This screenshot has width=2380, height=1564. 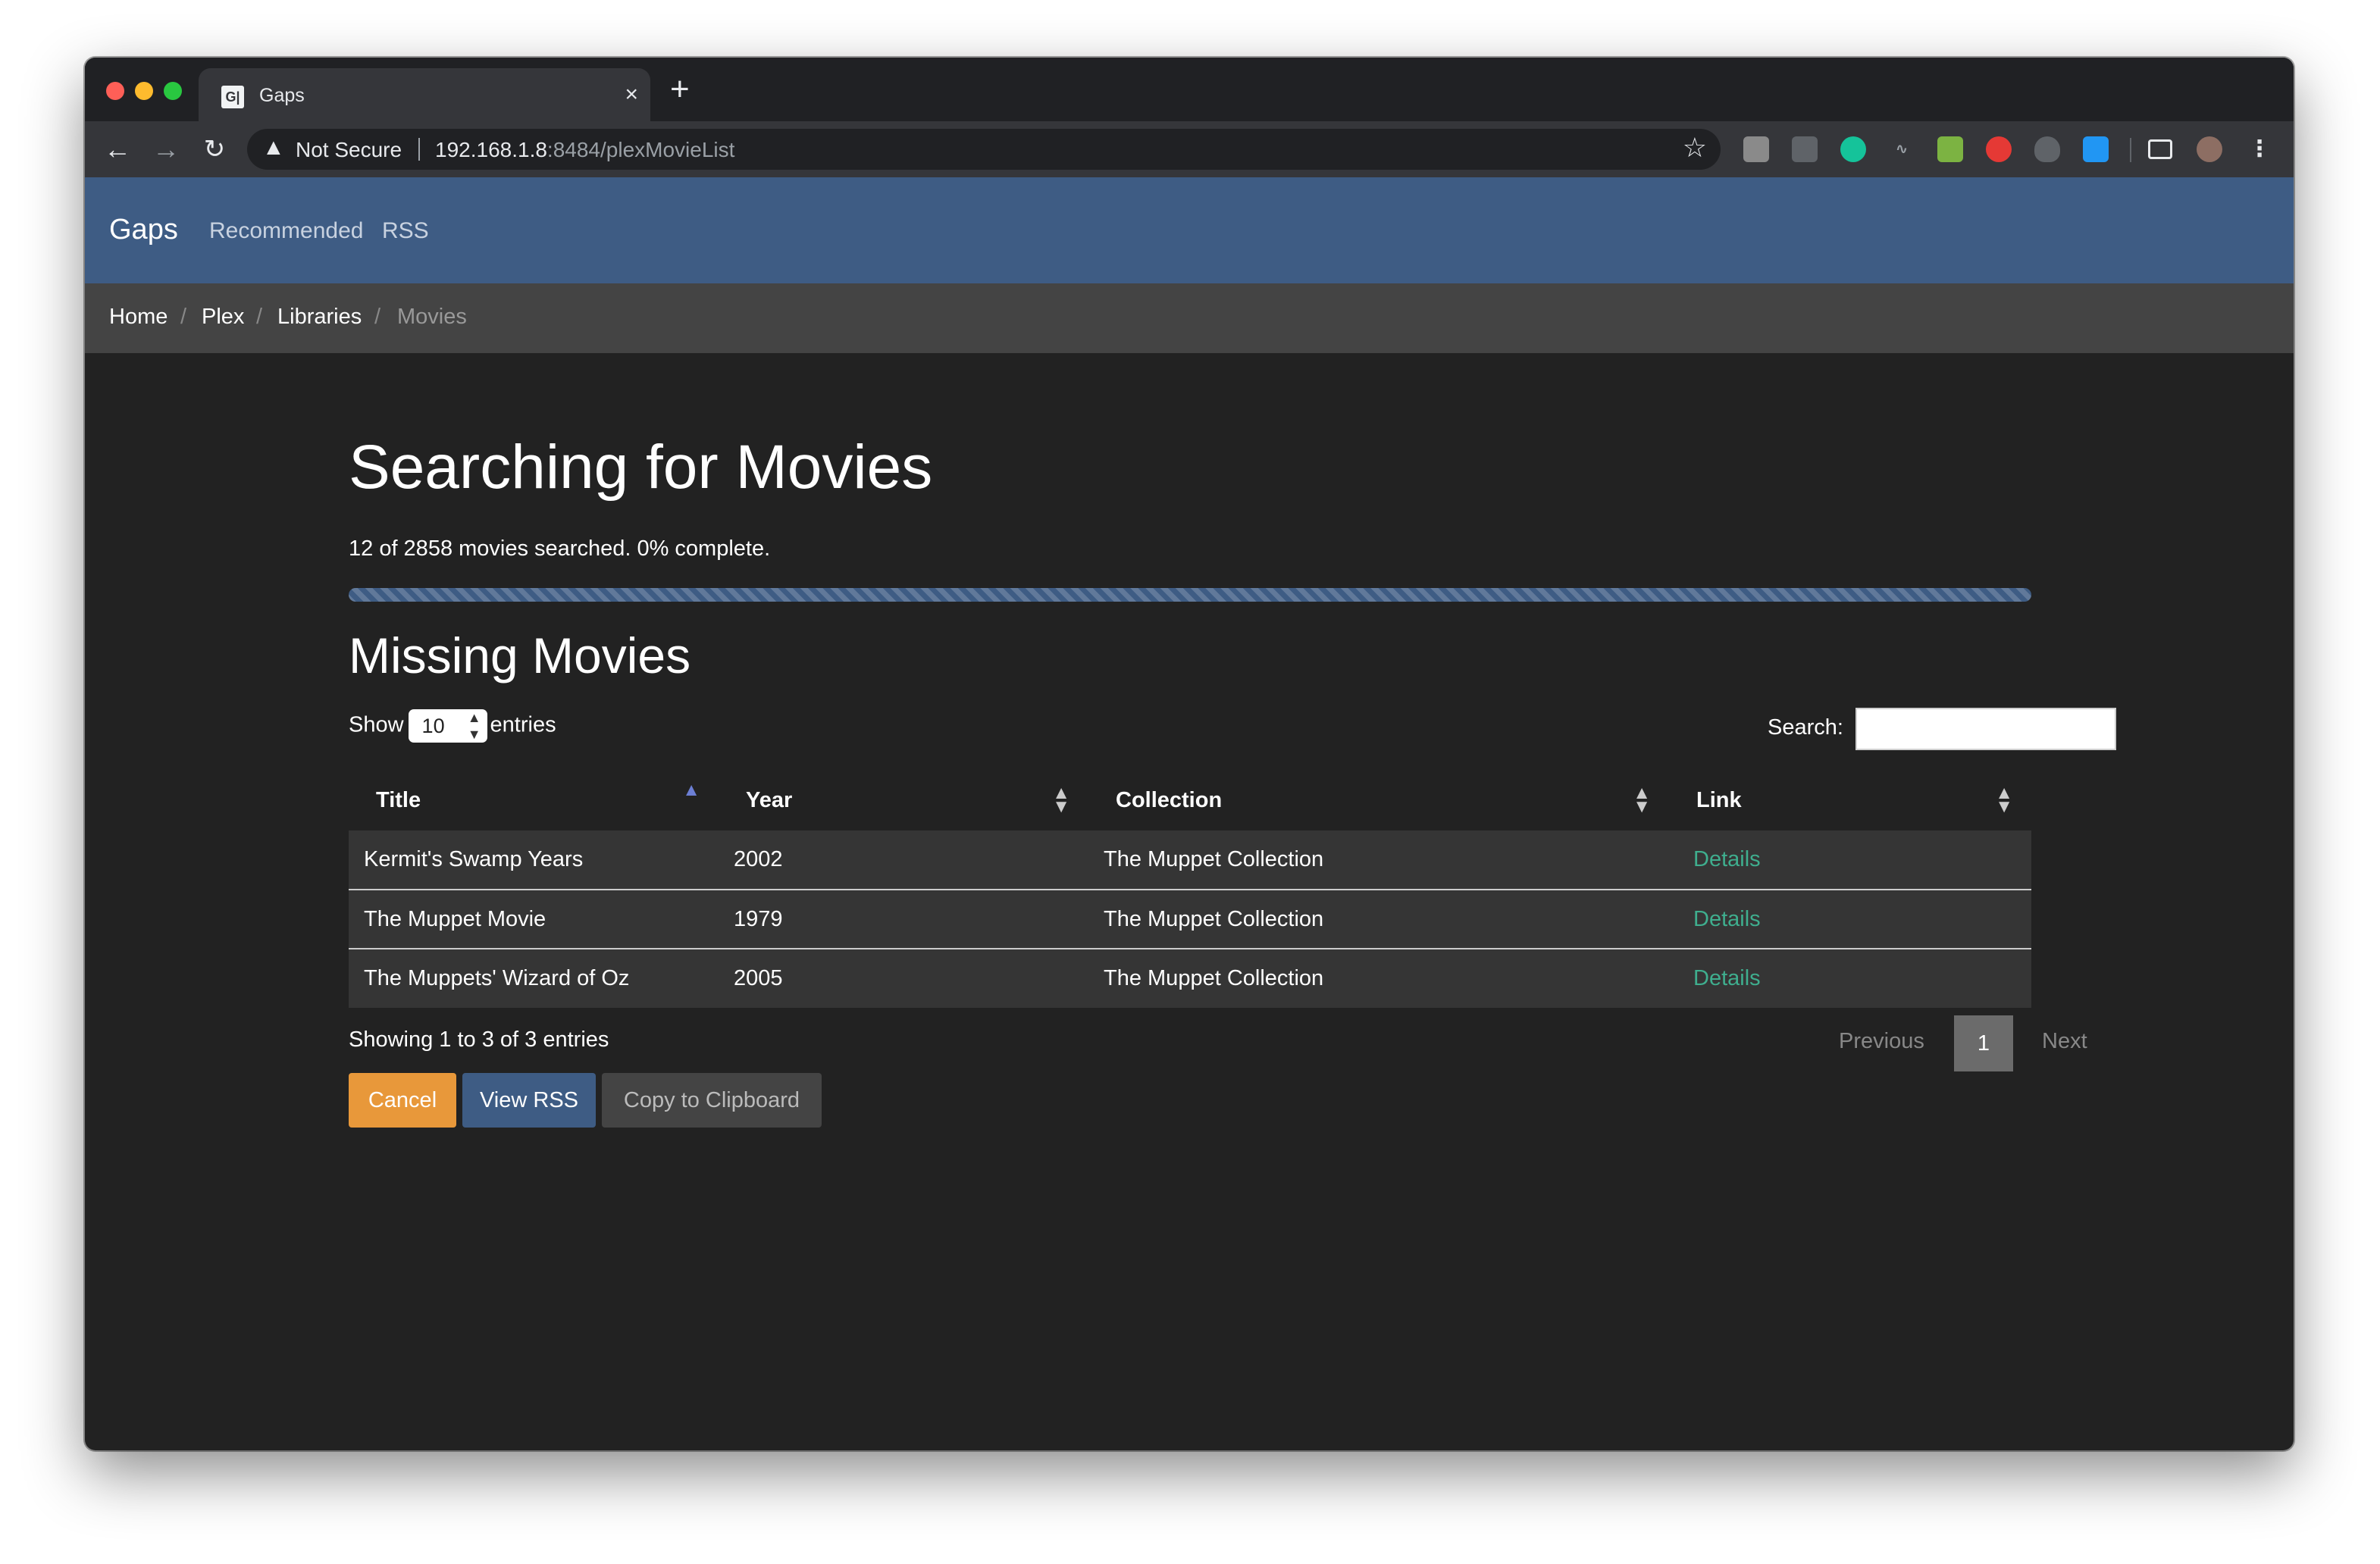 What do you see at coordinates (2209, 149) in the screenshot?
I see `profile-avatar` at bounding box center [2209, 149].